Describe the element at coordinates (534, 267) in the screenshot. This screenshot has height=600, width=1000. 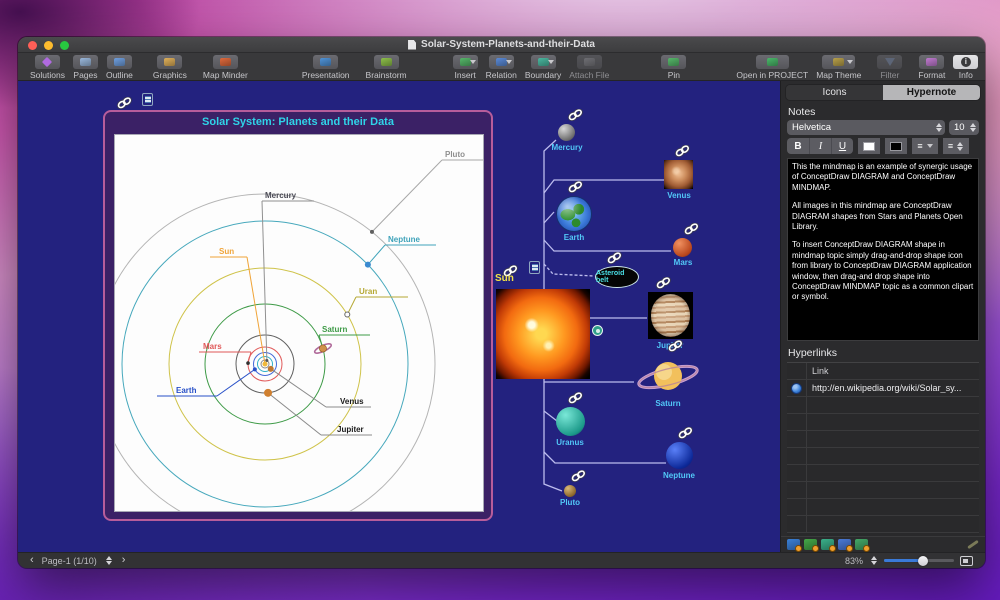
I see `sun-note-icon` at that location.